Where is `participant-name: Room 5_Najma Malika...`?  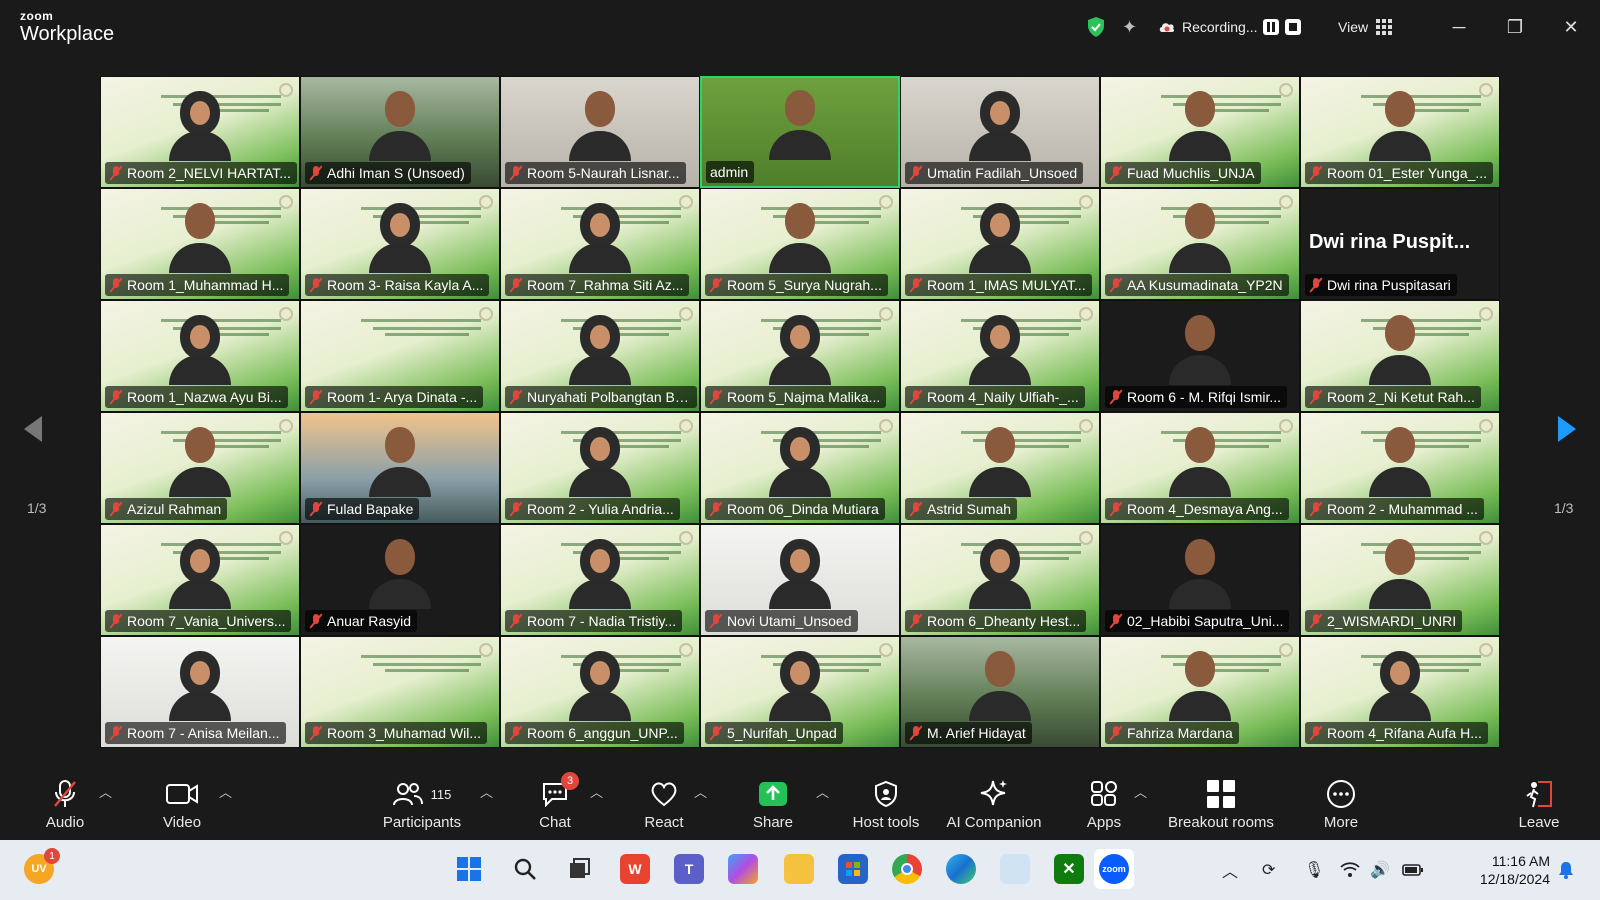
participant-name: Room 5_Najma Malika... is located at coordinates (804, 397).